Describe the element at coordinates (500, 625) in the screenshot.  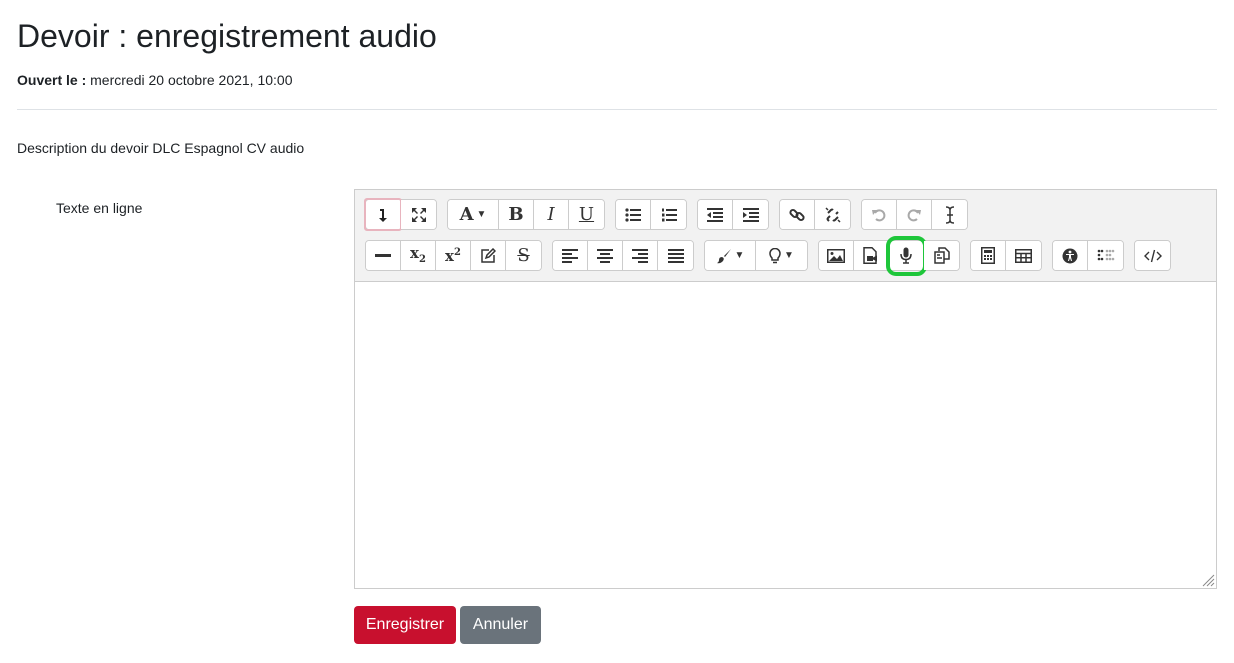
I see `cancel-button: Annuler` at that location.